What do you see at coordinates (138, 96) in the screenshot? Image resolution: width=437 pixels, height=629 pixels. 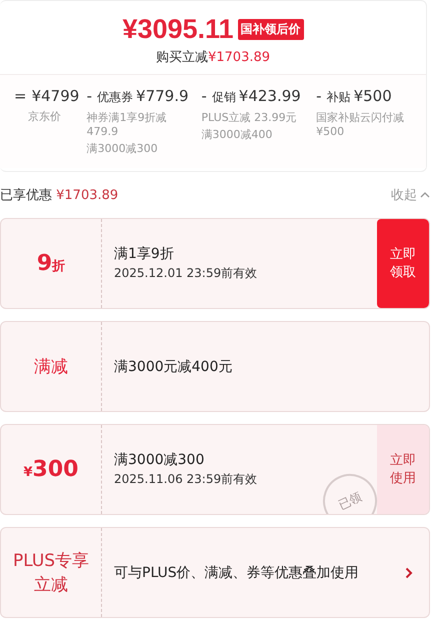 I see `breakdown-amount: - 优惠券 ¥779.9` at bounding box center [138, 96].